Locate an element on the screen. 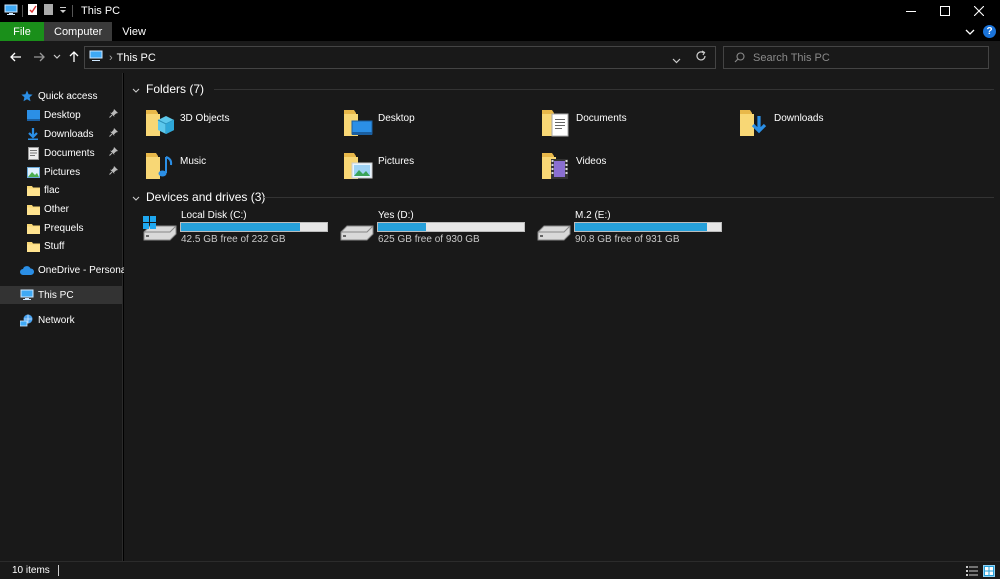 The width and height of the screenshot is (1000, 579). 3d-objects-icon is located at coordinates (160, 123).